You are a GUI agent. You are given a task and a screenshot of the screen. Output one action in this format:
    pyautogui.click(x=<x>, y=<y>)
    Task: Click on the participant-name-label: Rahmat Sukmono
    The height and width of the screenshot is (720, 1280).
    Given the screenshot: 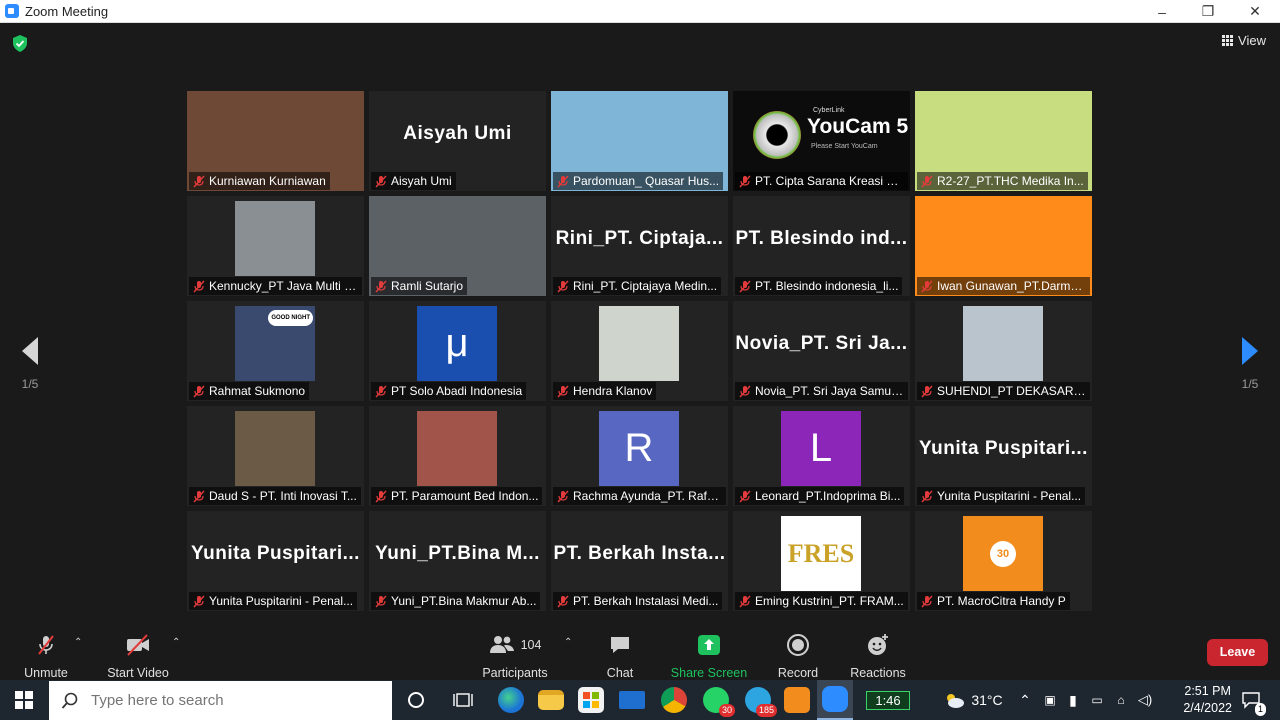 What is the action you would take?
    pyautogui.click(x=249, y=391)
    